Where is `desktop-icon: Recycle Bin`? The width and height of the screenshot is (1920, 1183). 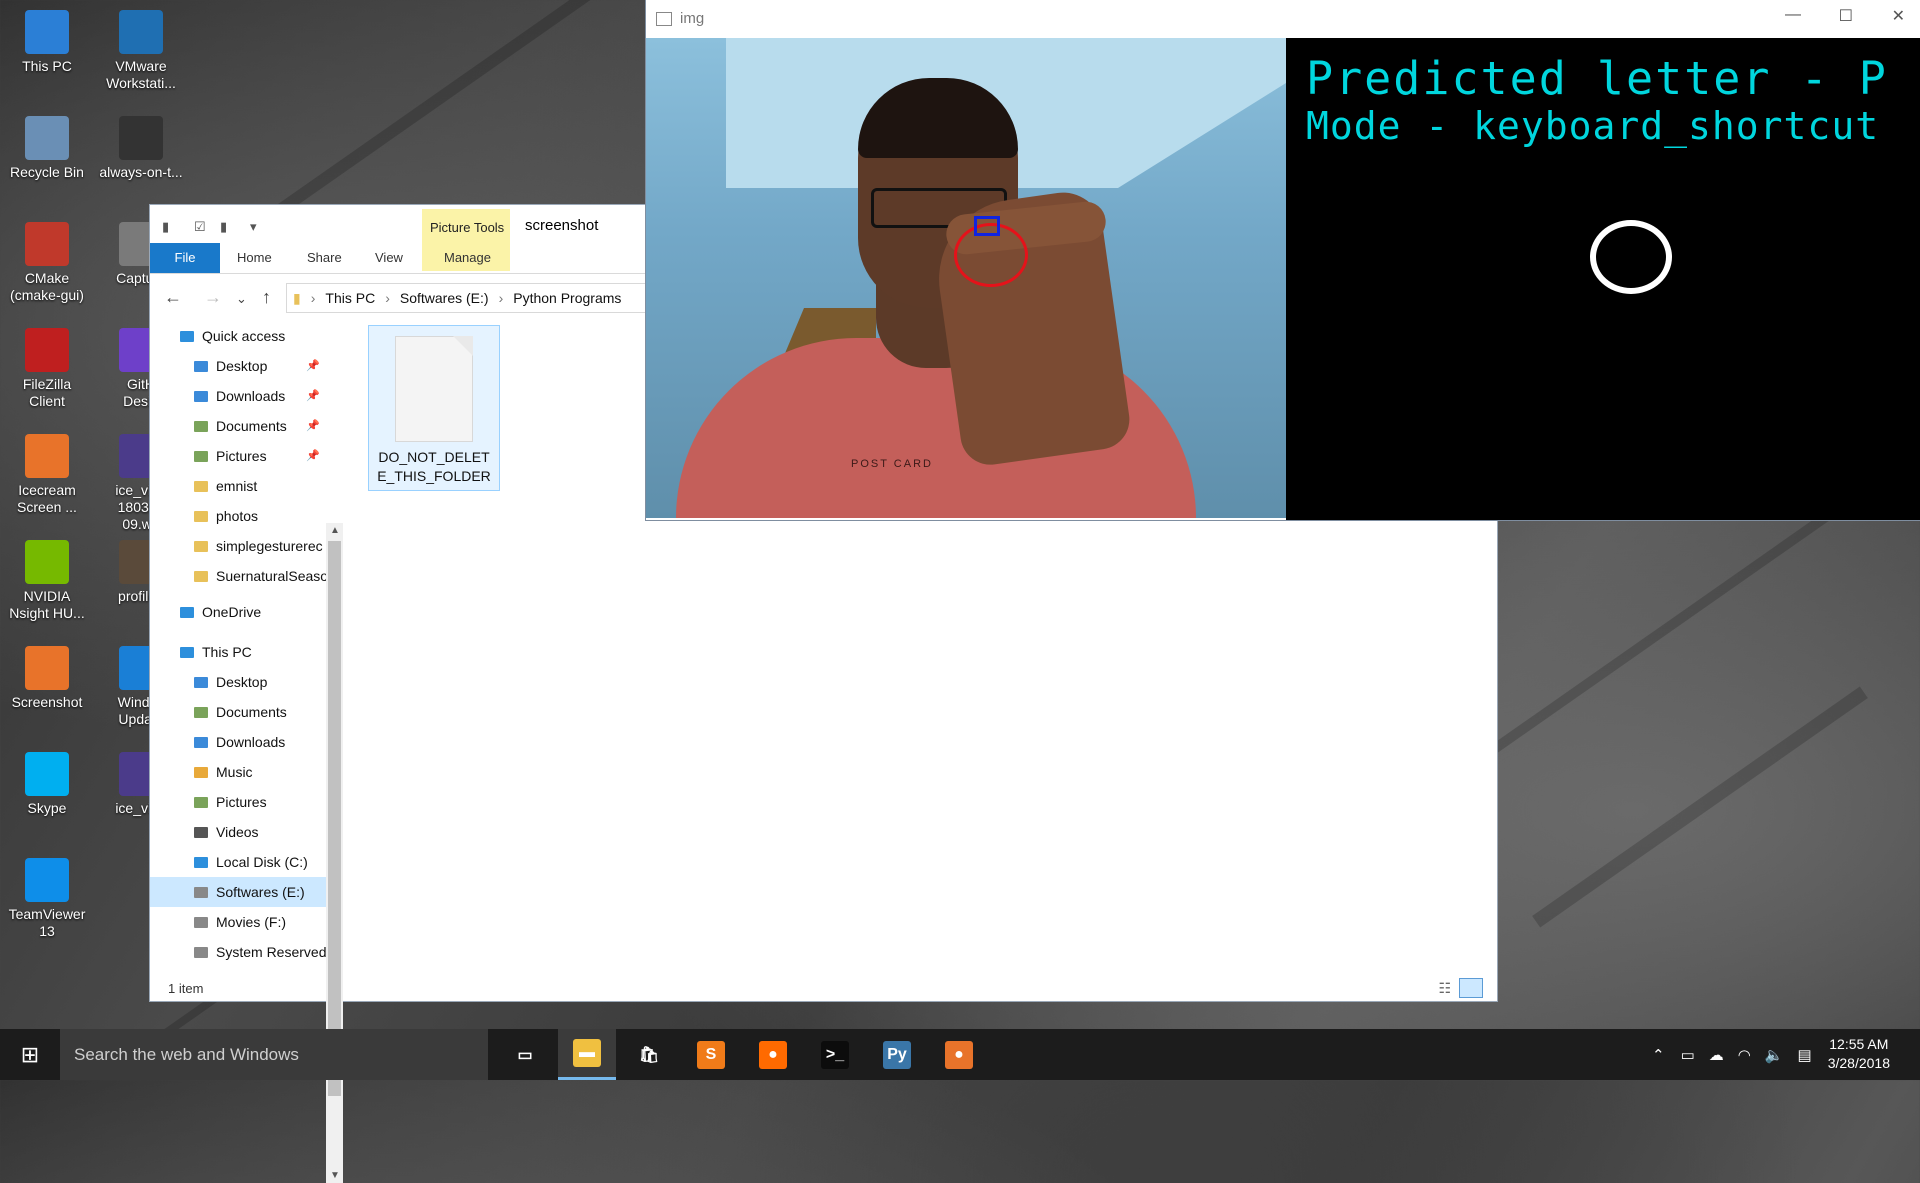
desktop-icon: Recycle Bin is located at coordinates (47, 146).